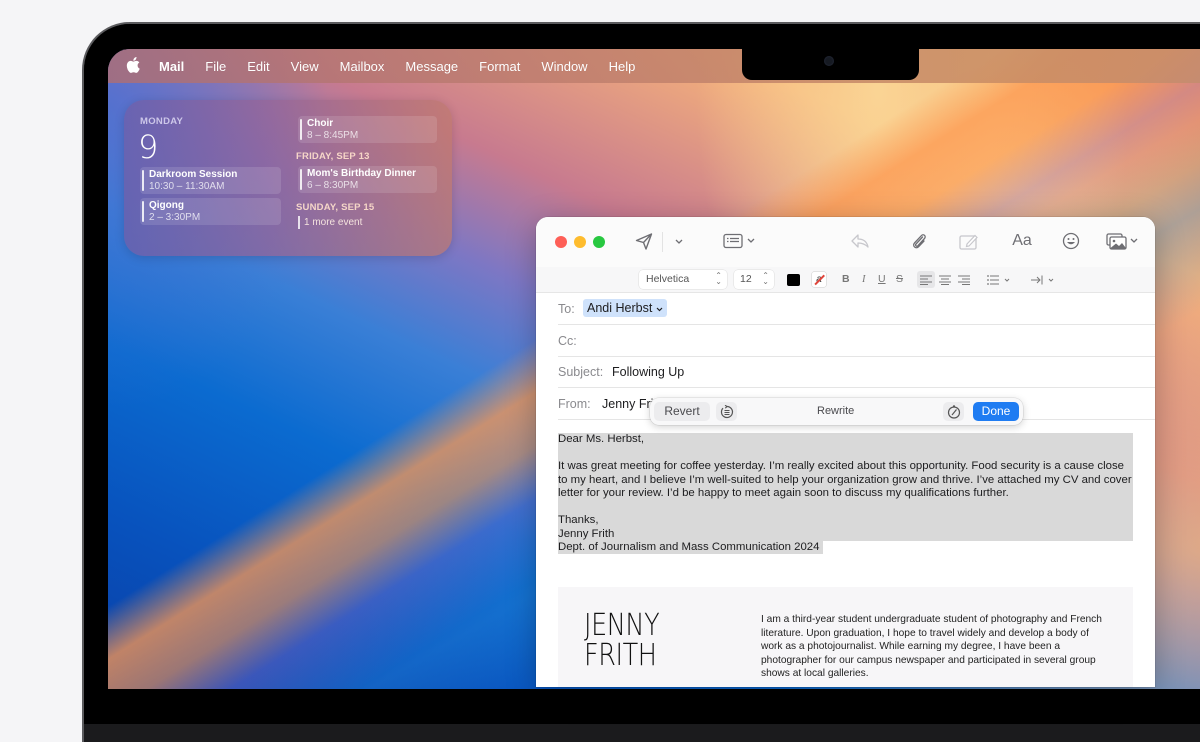 This screenshot has height=742, width=1200. Describe the element at coordinates (258, 66) in the screenshot. I see `menu-edit: Edit` at that location.